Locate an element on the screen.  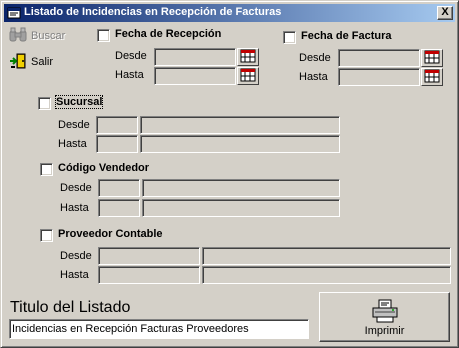
sucursal-desde-name-field is located at coordinates (240, 125).